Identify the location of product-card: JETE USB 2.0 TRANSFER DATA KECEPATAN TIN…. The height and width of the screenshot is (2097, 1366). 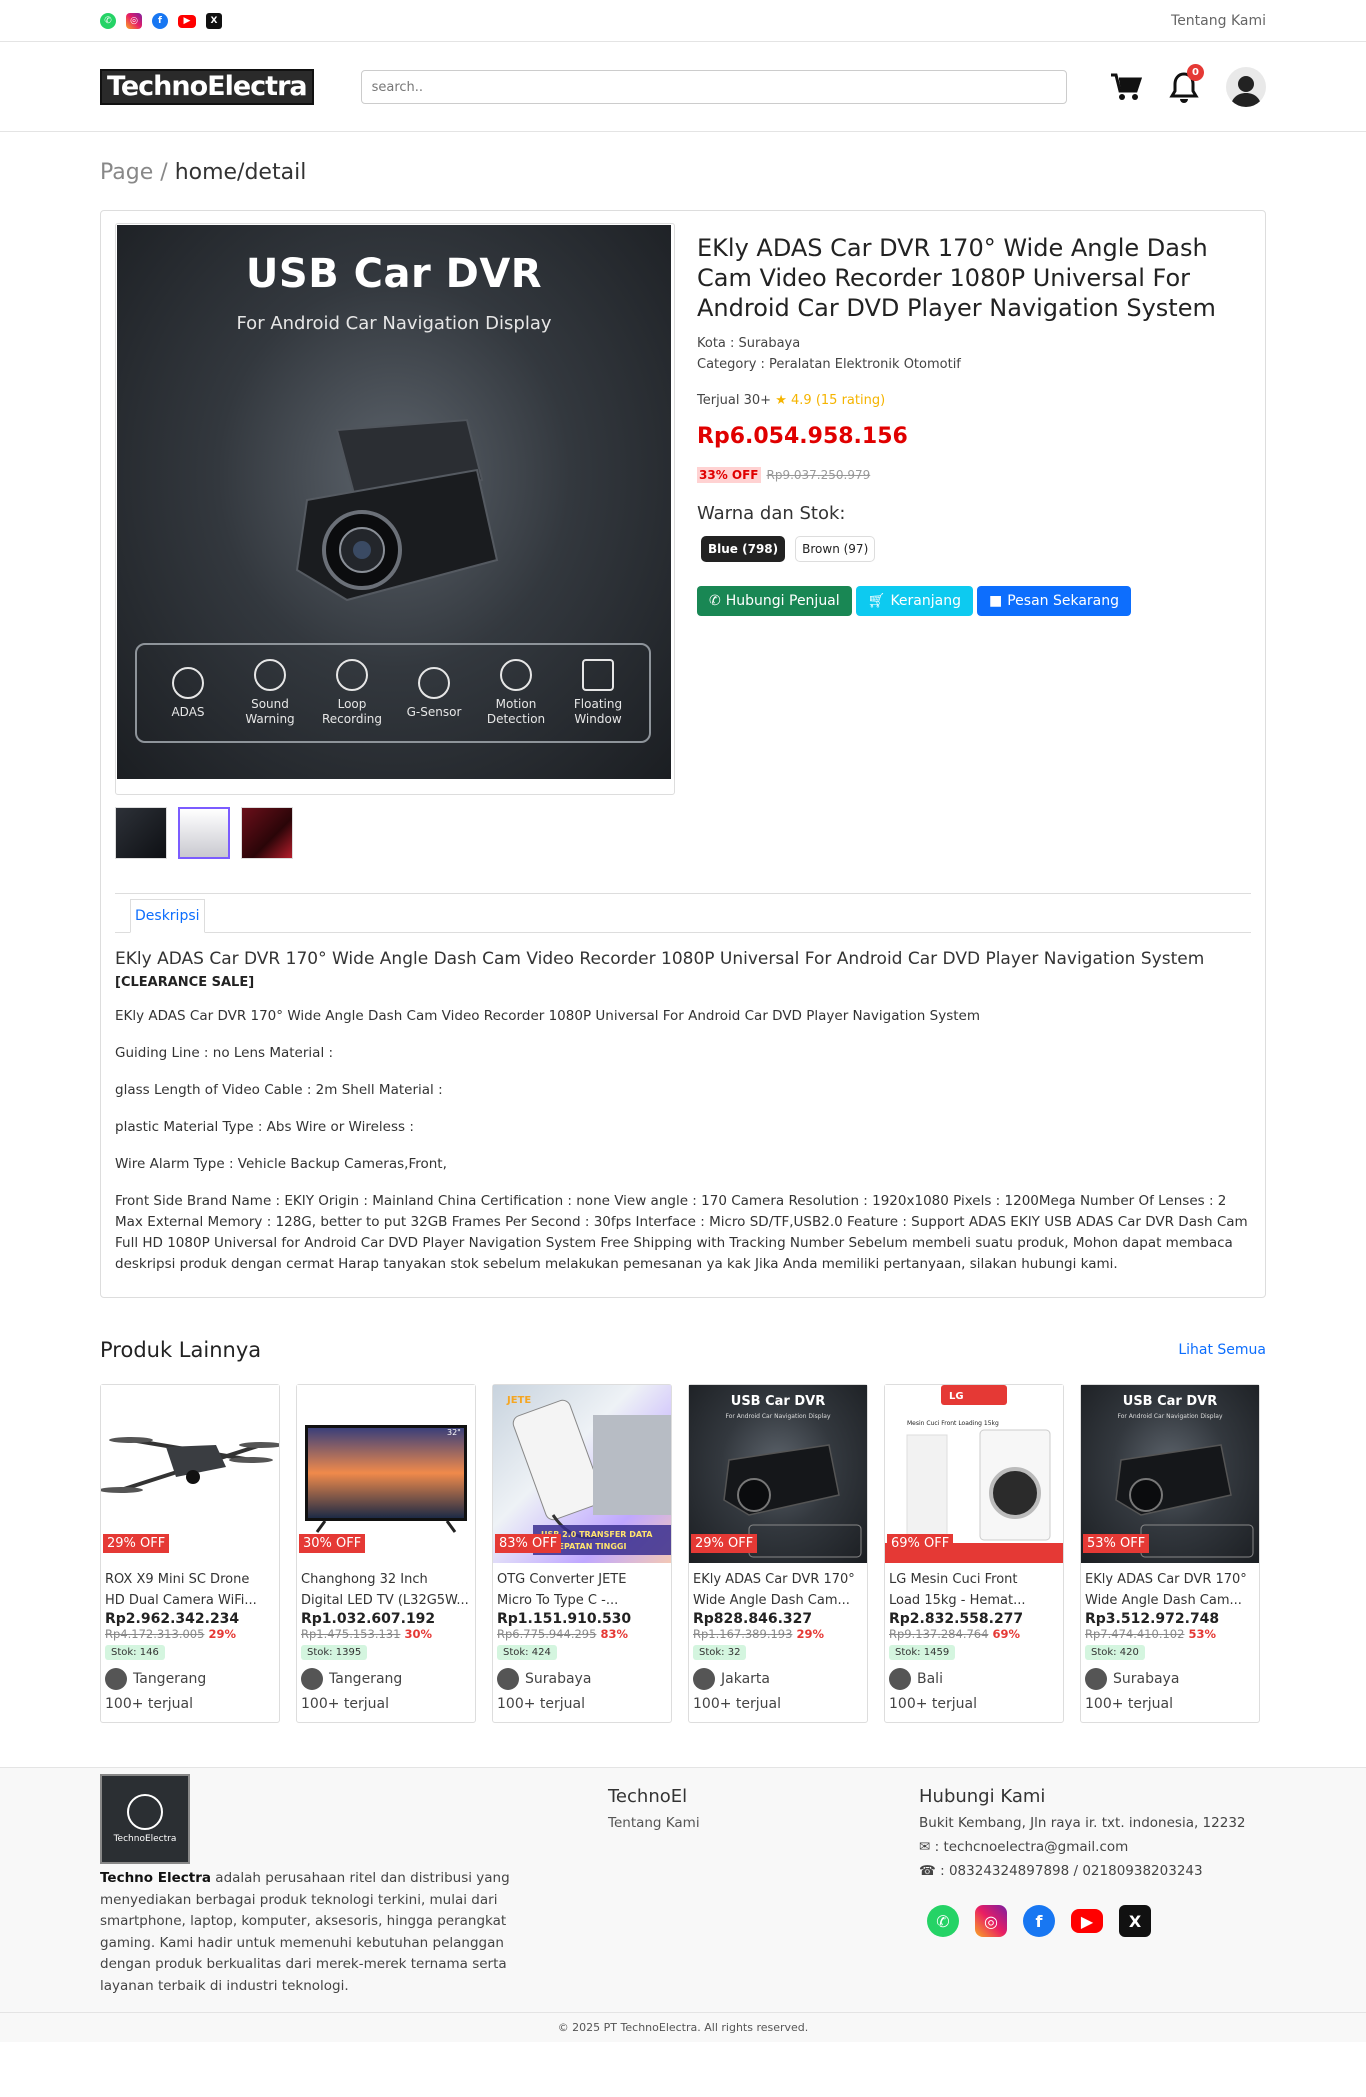
(582, 1553).